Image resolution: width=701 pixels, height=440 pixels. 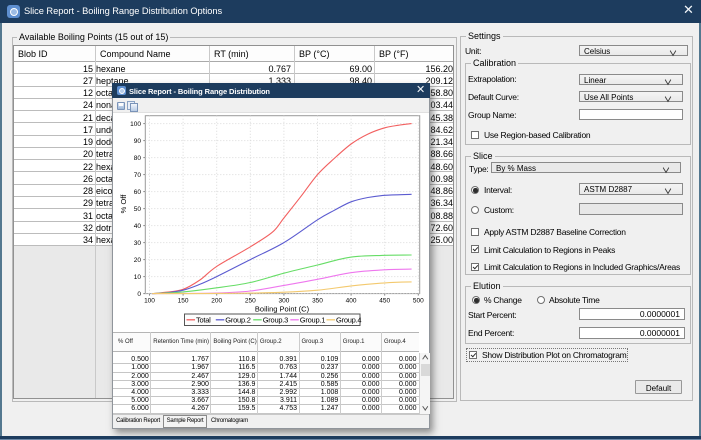 What do you see at coordinates (283, 300) in the screenshot?
I see `svg-text: 300` at bounding box center [283, 300].